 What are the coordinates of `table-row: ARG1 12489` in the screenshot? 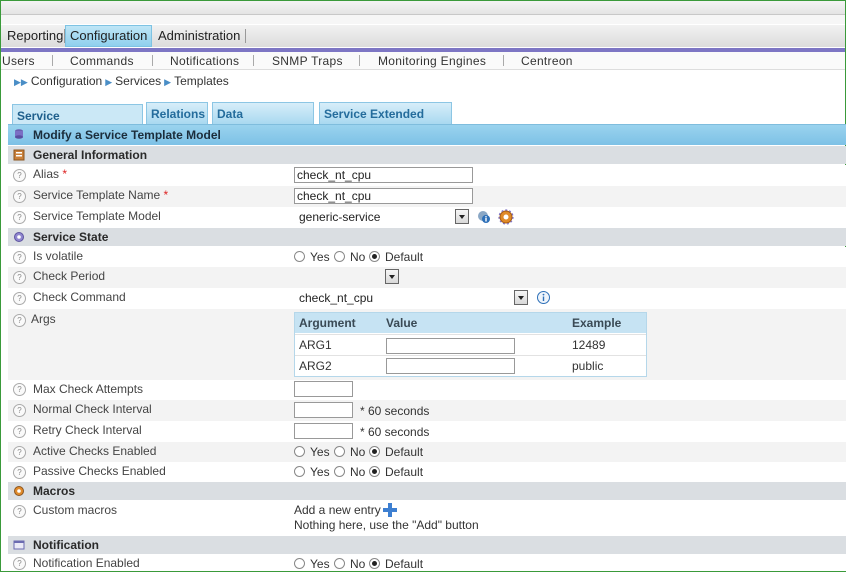 It's located at (470, 345).